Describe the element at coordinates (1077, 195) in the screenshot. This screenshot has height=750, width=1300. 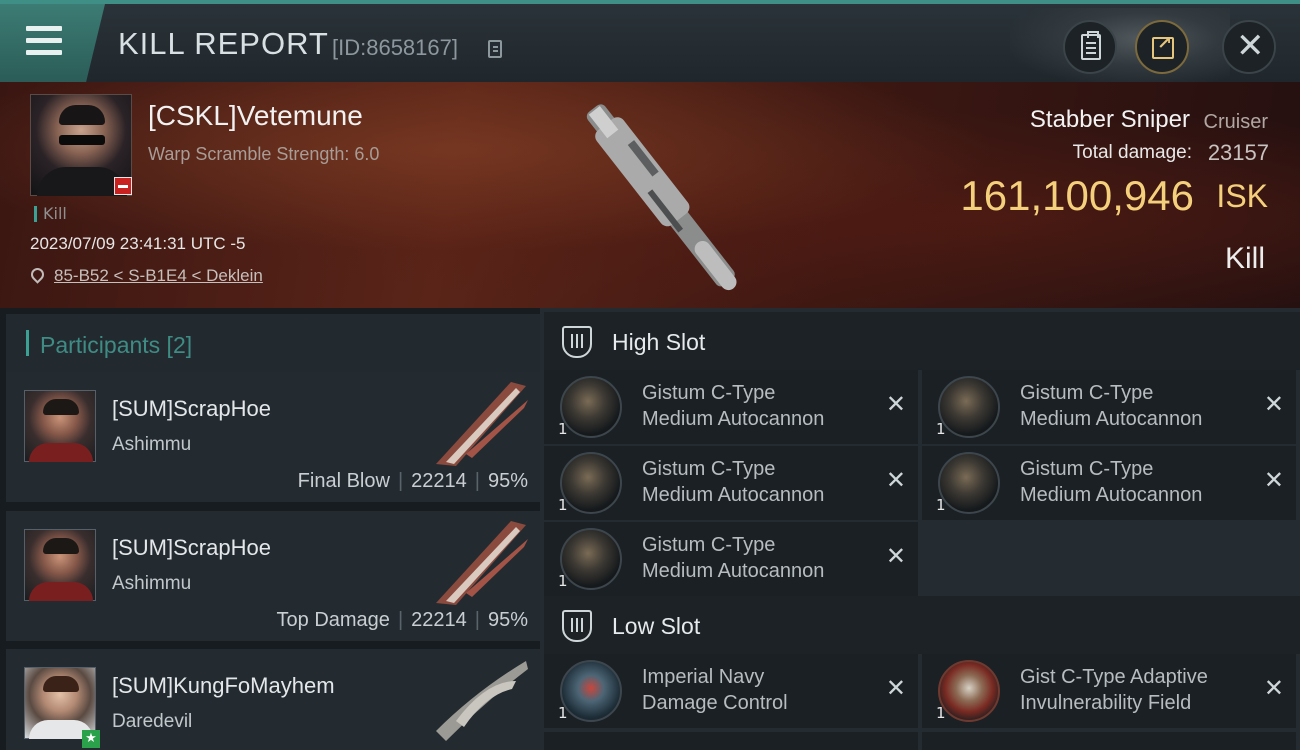
I see `isk-value: 161,100,946` at that location.